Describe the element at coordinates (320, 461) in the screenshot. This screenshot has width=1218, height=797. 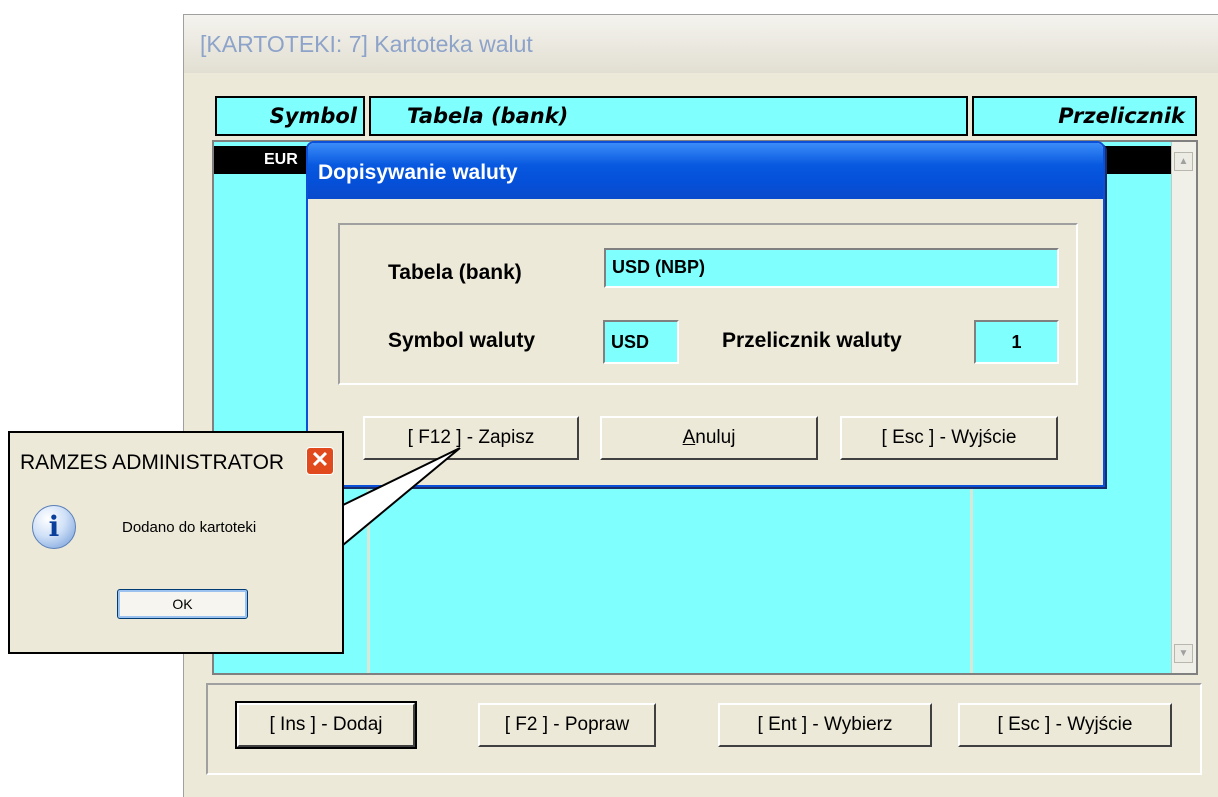
I see `close-icon: ✕` at that location.